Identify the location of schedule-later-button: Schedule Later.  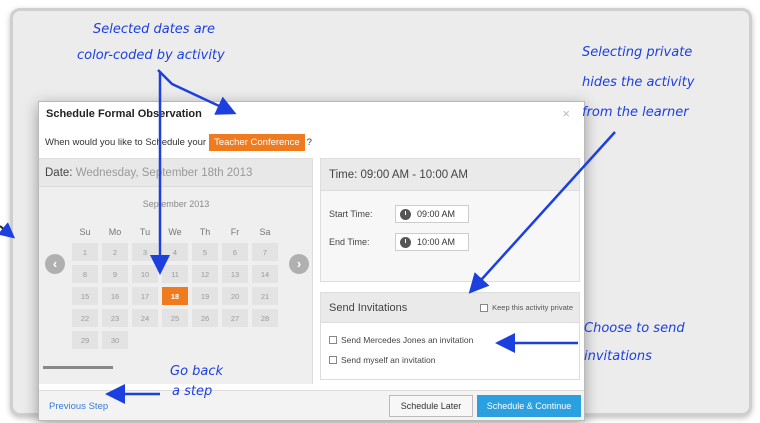
(431, 406).